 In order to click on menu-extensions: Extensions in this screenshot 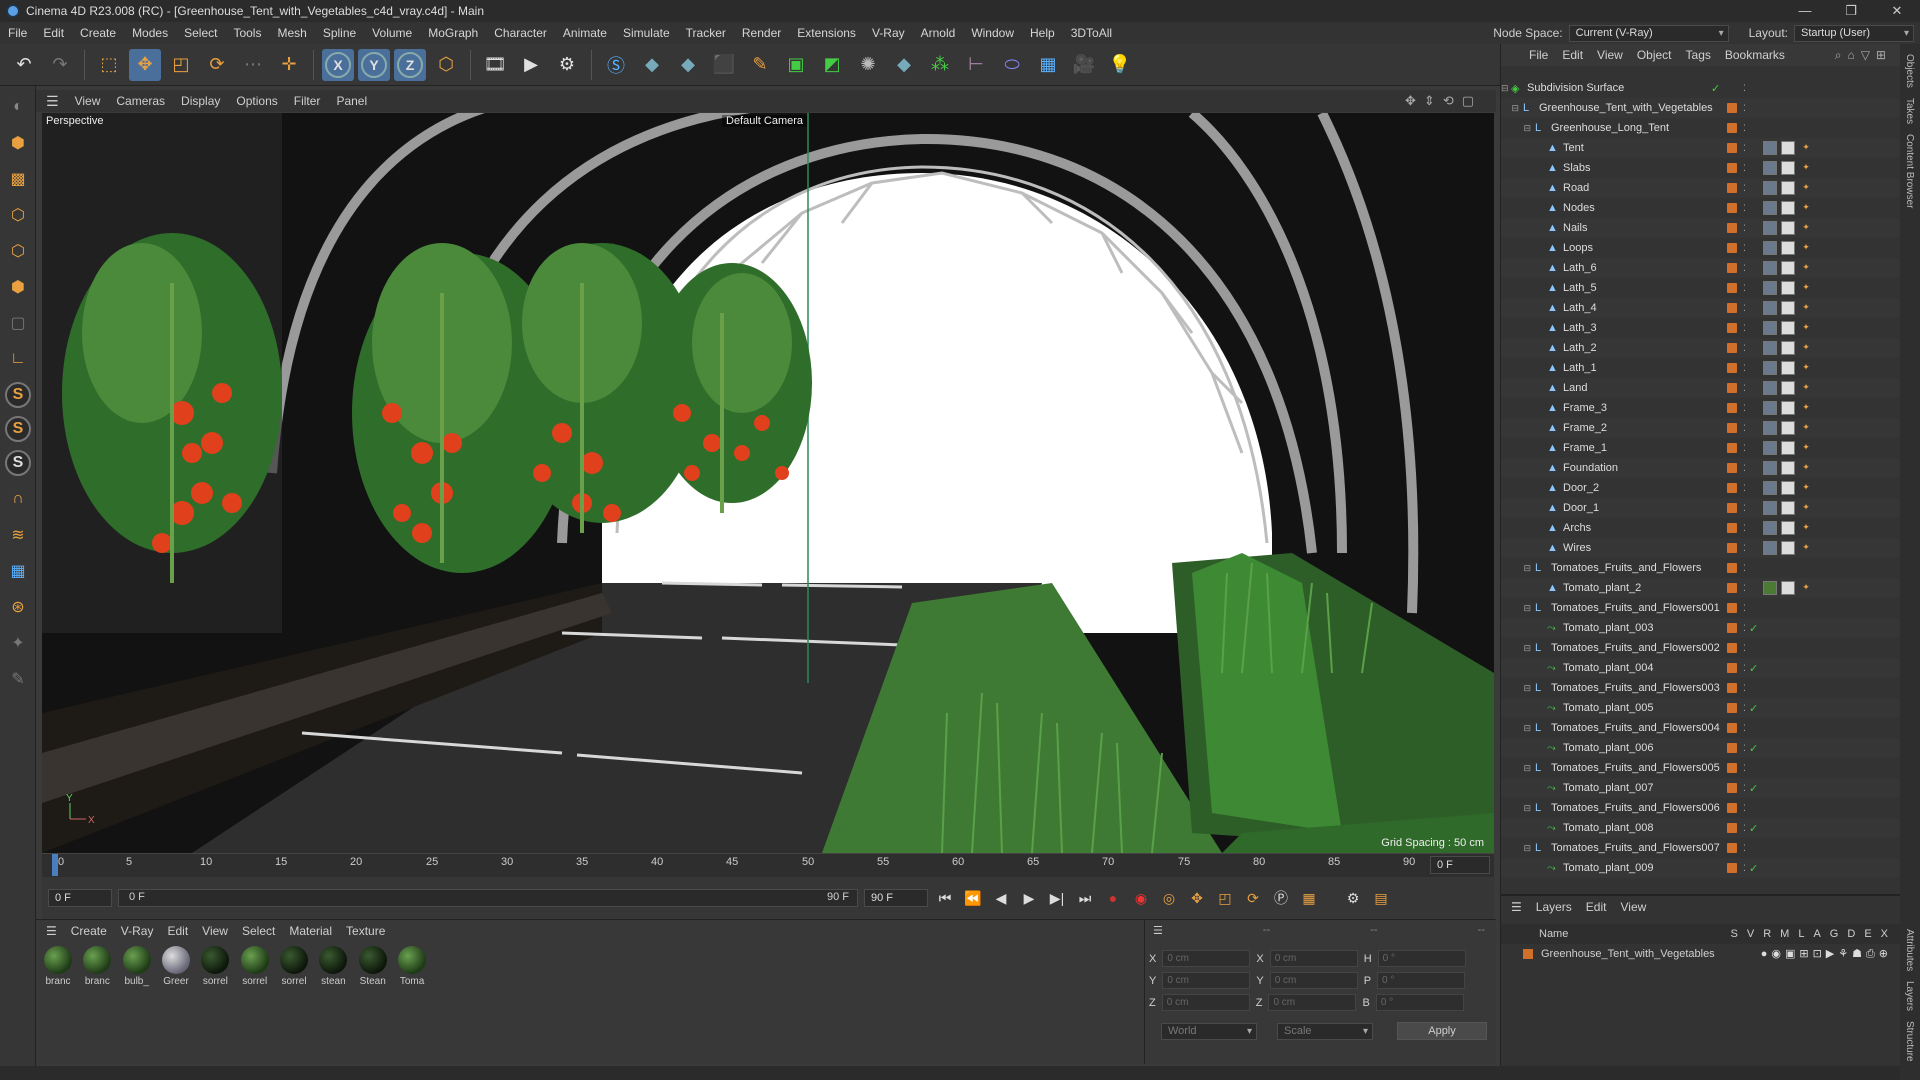, I will do `click(826, 33)`.